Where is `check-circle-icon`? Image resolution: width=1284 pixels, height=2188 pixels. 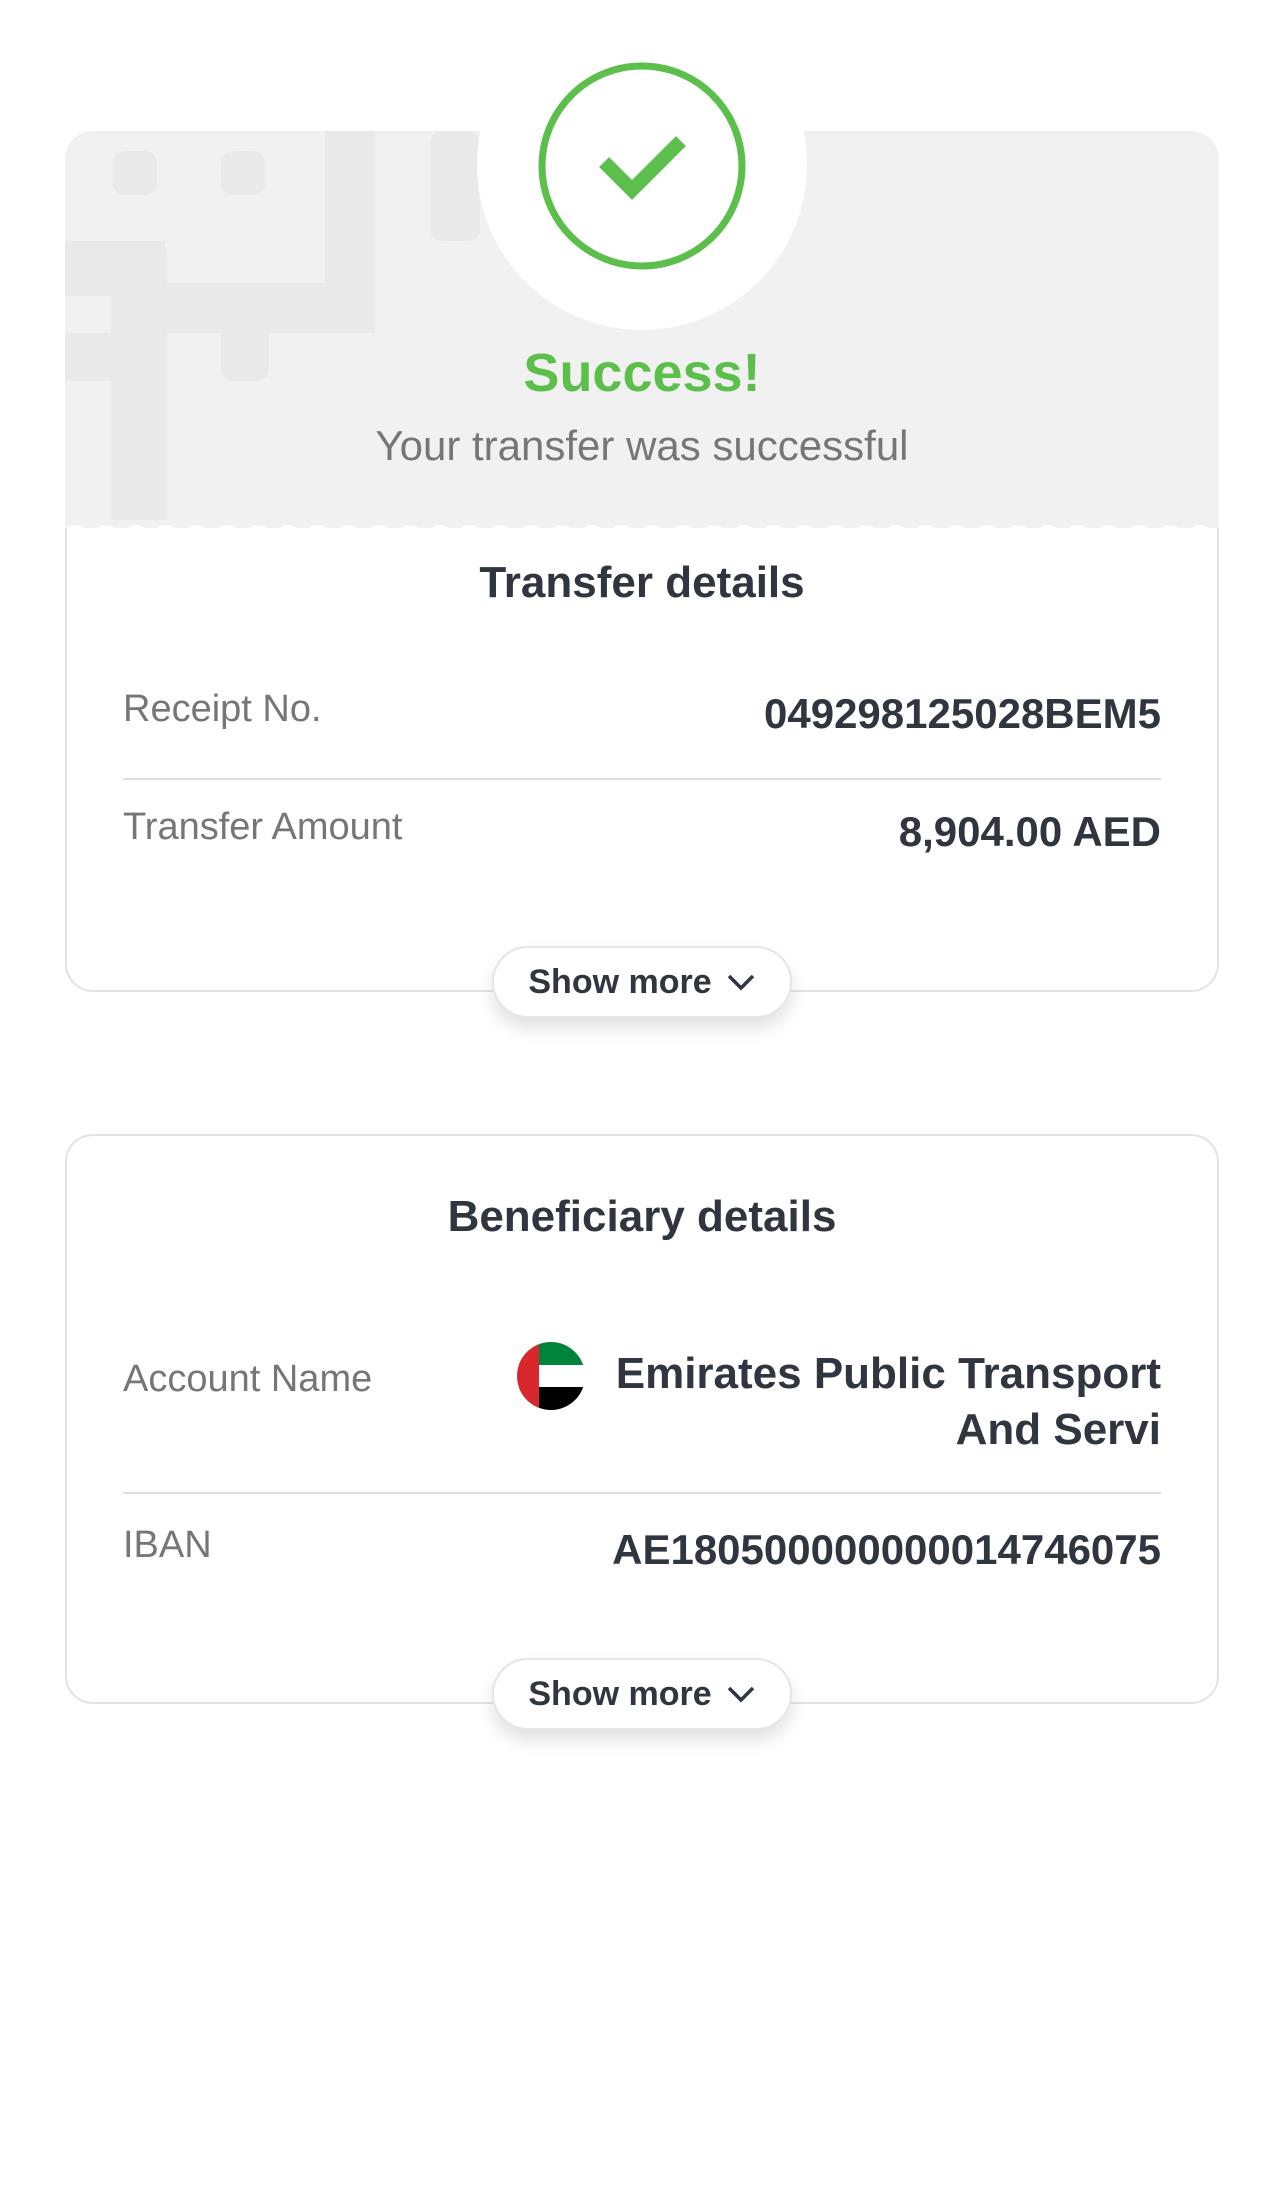 check-circle-icon is located at coordinates (642, 166).